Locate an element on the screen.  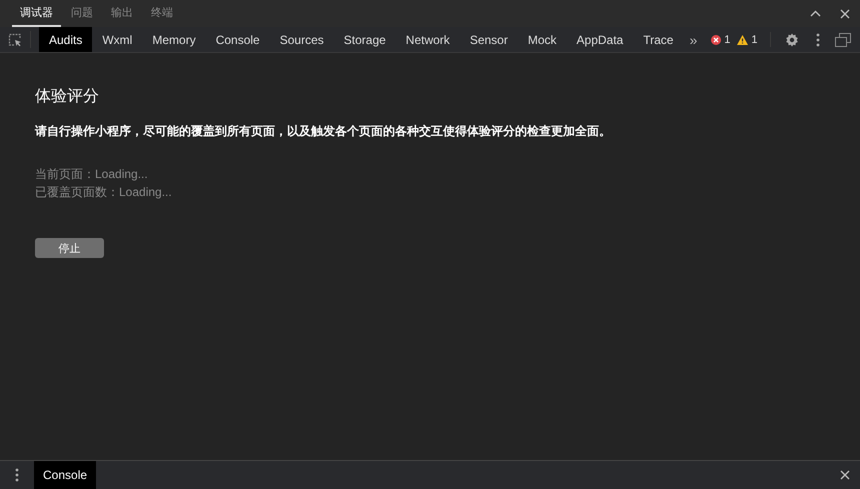
tool-tab: Sensor is located at coordinates (489, 39).